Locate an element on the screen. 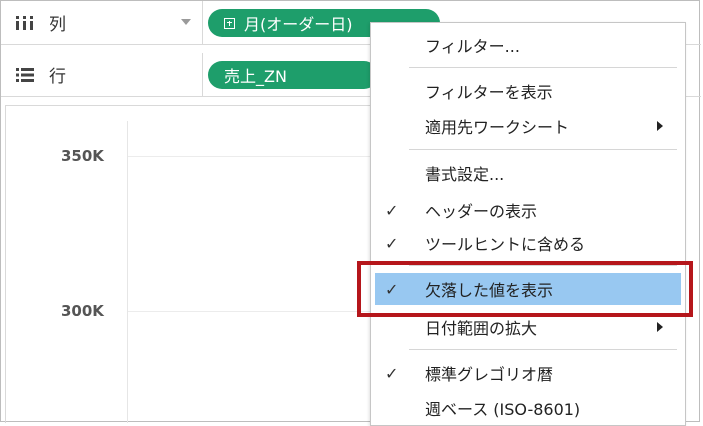  rows-pill-label: 売上_ZN is located at coordinates (255, 76).